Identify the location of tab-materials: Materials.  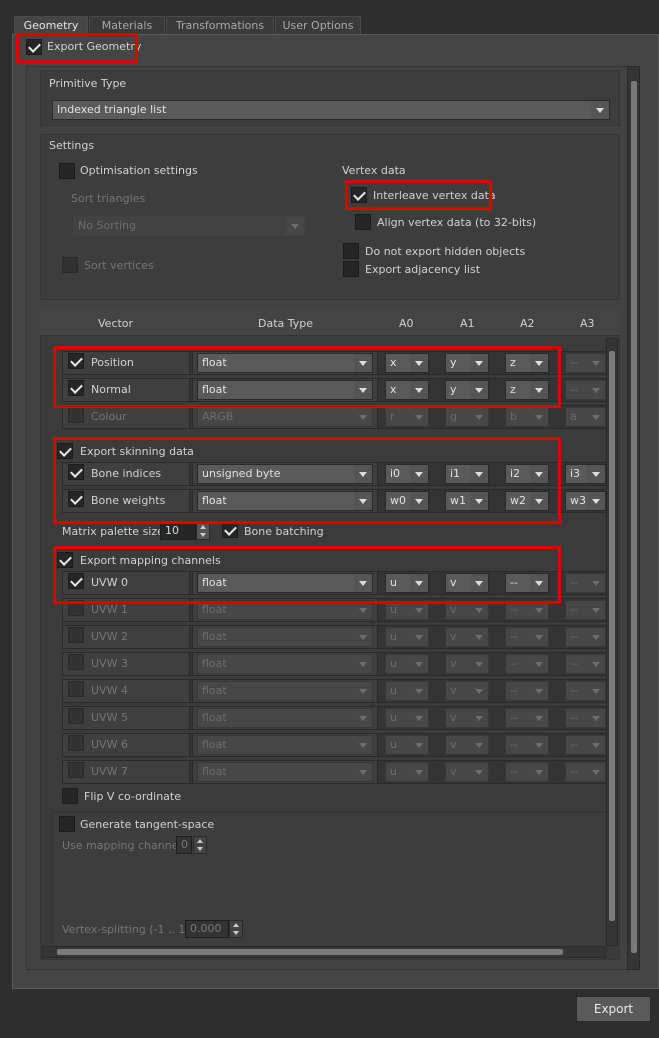
(127, 25).